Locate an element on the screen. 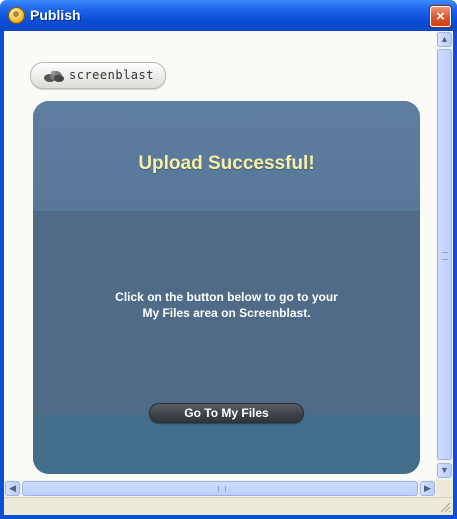  status-bar is located at coordinates (228, 506).